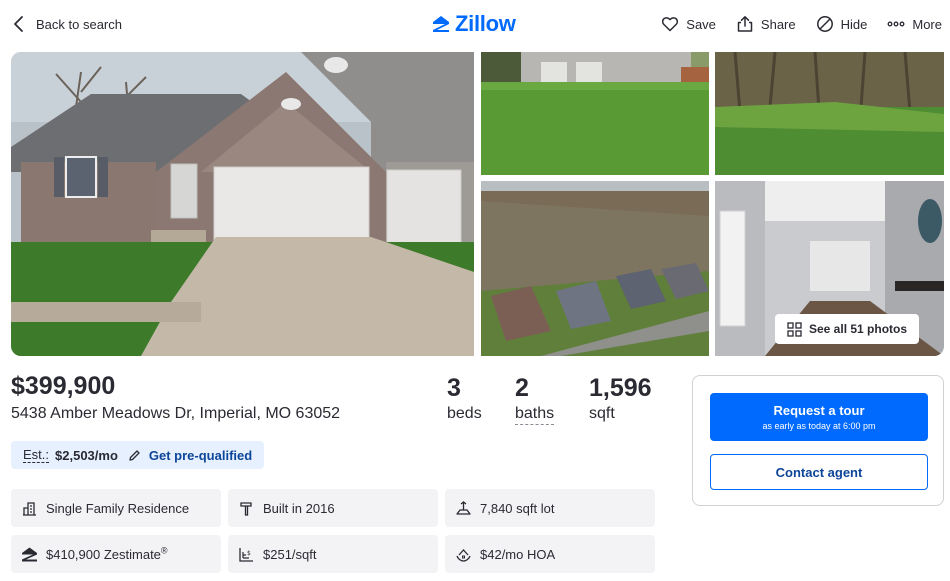 The height and width of the screenshot is (581, 950). What do you see at coordinates (801, 24) in the screenshot?
I see `listing-actions: Save Share Hide More` at bounding box center [801, 24].